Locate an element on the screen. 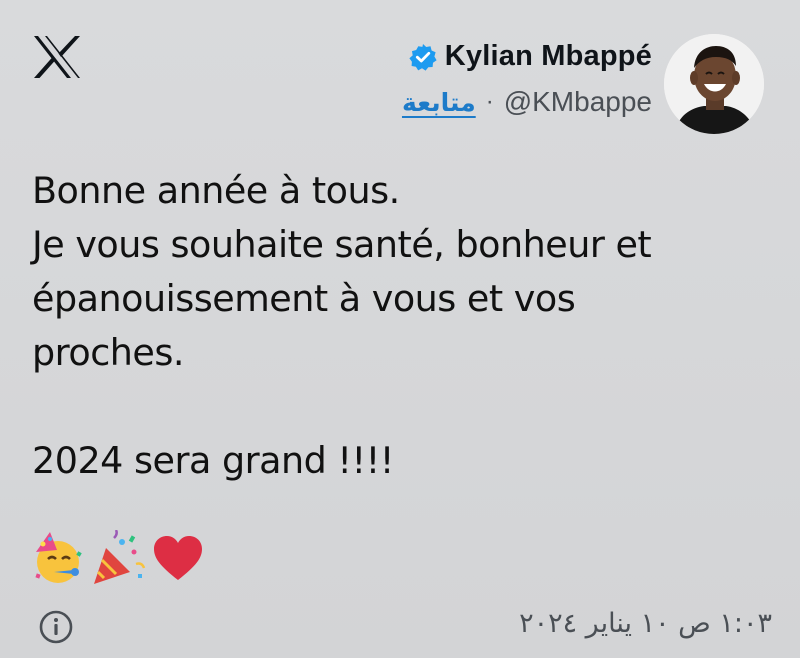  author-handle: @KMbappe is located at coordinates (578, 102).